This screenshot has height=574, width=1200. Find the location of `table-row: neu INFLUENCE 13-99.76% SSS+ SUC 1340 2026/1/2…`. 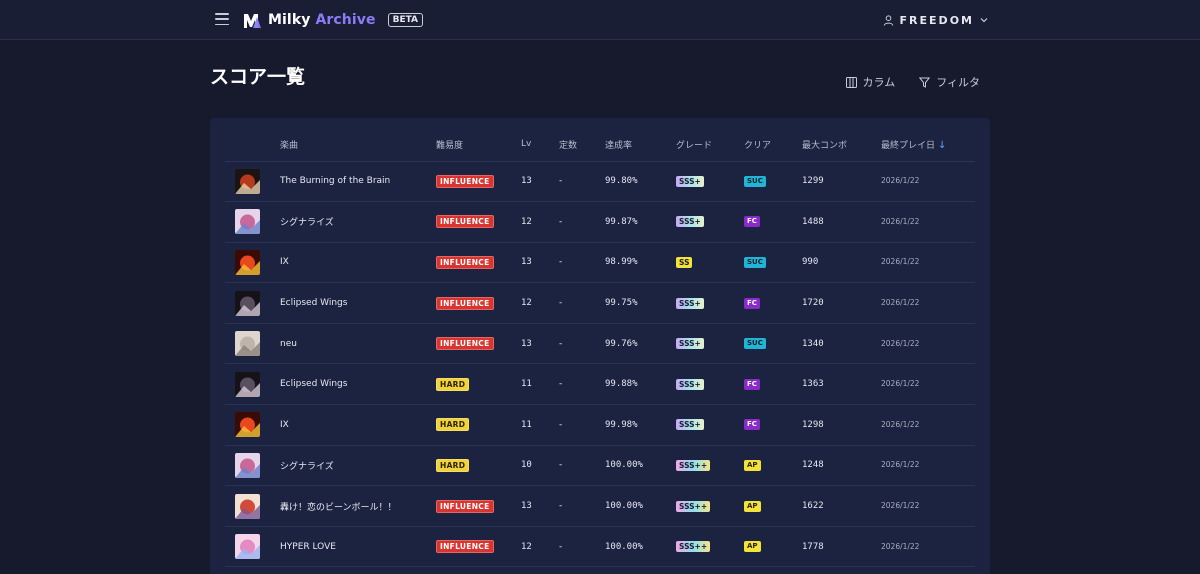

table-row: neu INFLUENCE 13-99.76% SSS+ SUC 1340 2026/1/2… is located at coordinates (600, 344).